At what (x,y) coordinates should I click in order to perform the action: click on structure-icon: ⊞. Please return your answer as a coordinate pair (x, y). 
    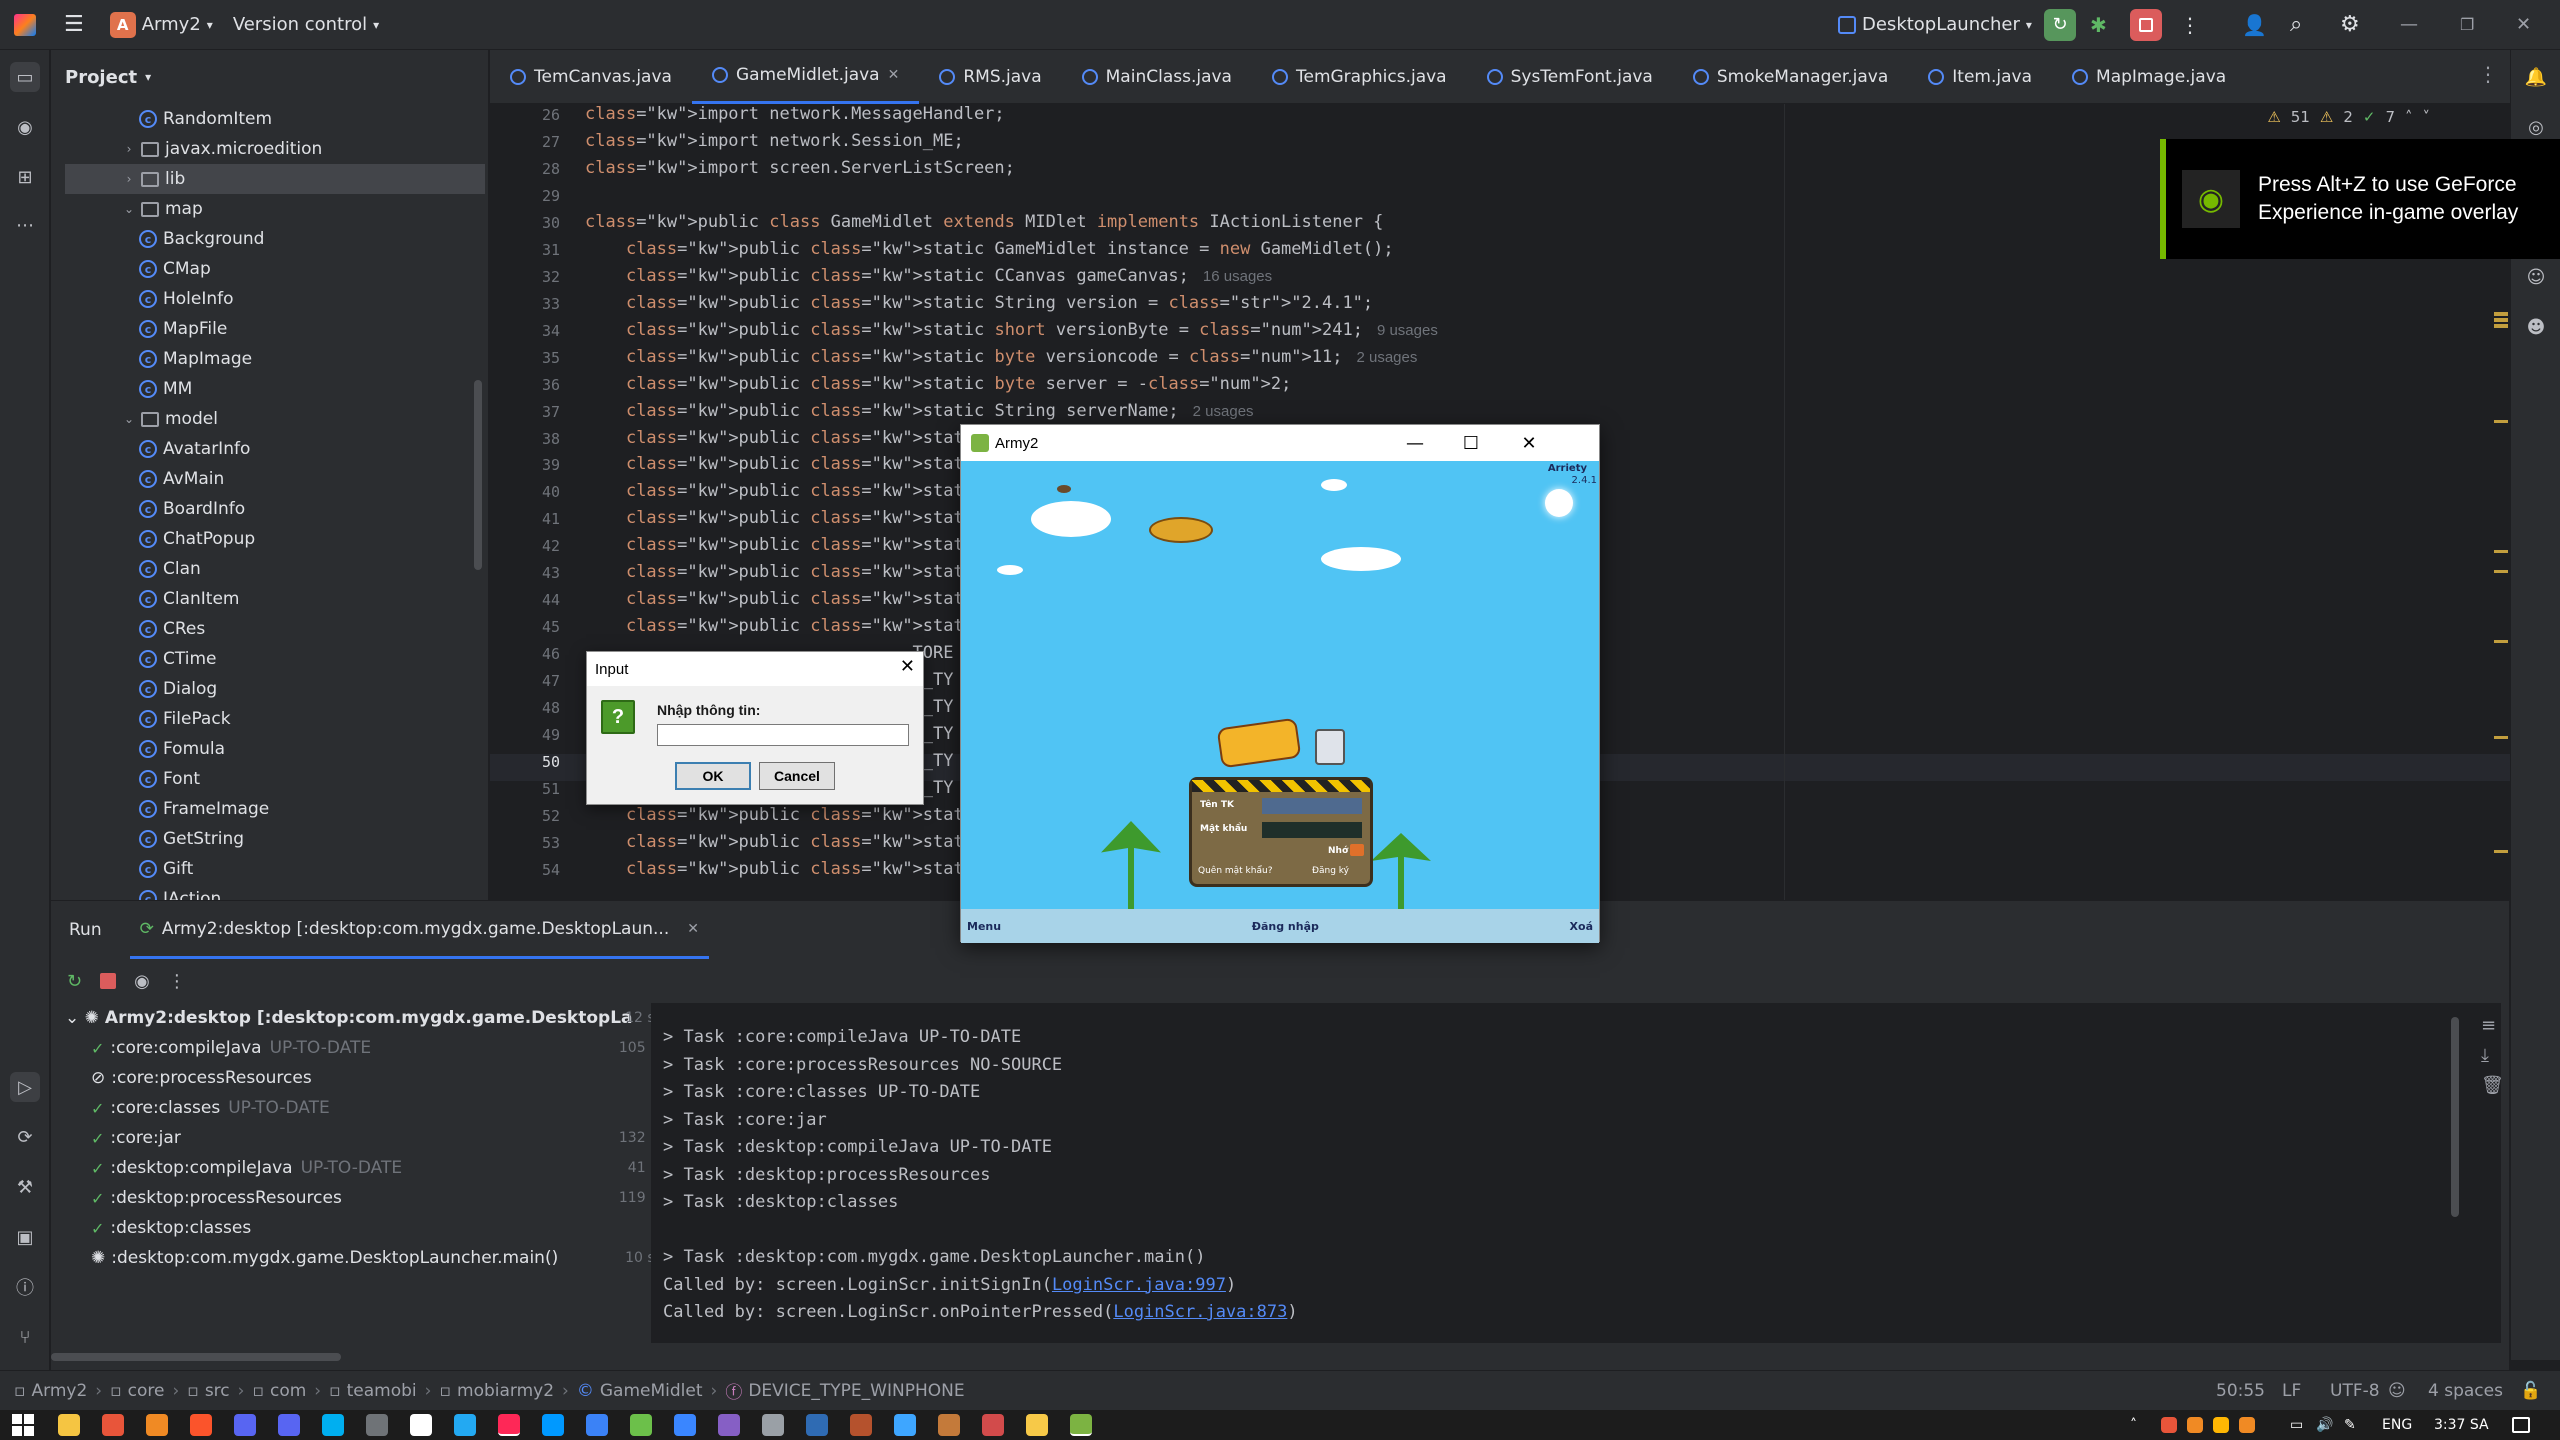
    Looking at the image, I should click on (25, 177).